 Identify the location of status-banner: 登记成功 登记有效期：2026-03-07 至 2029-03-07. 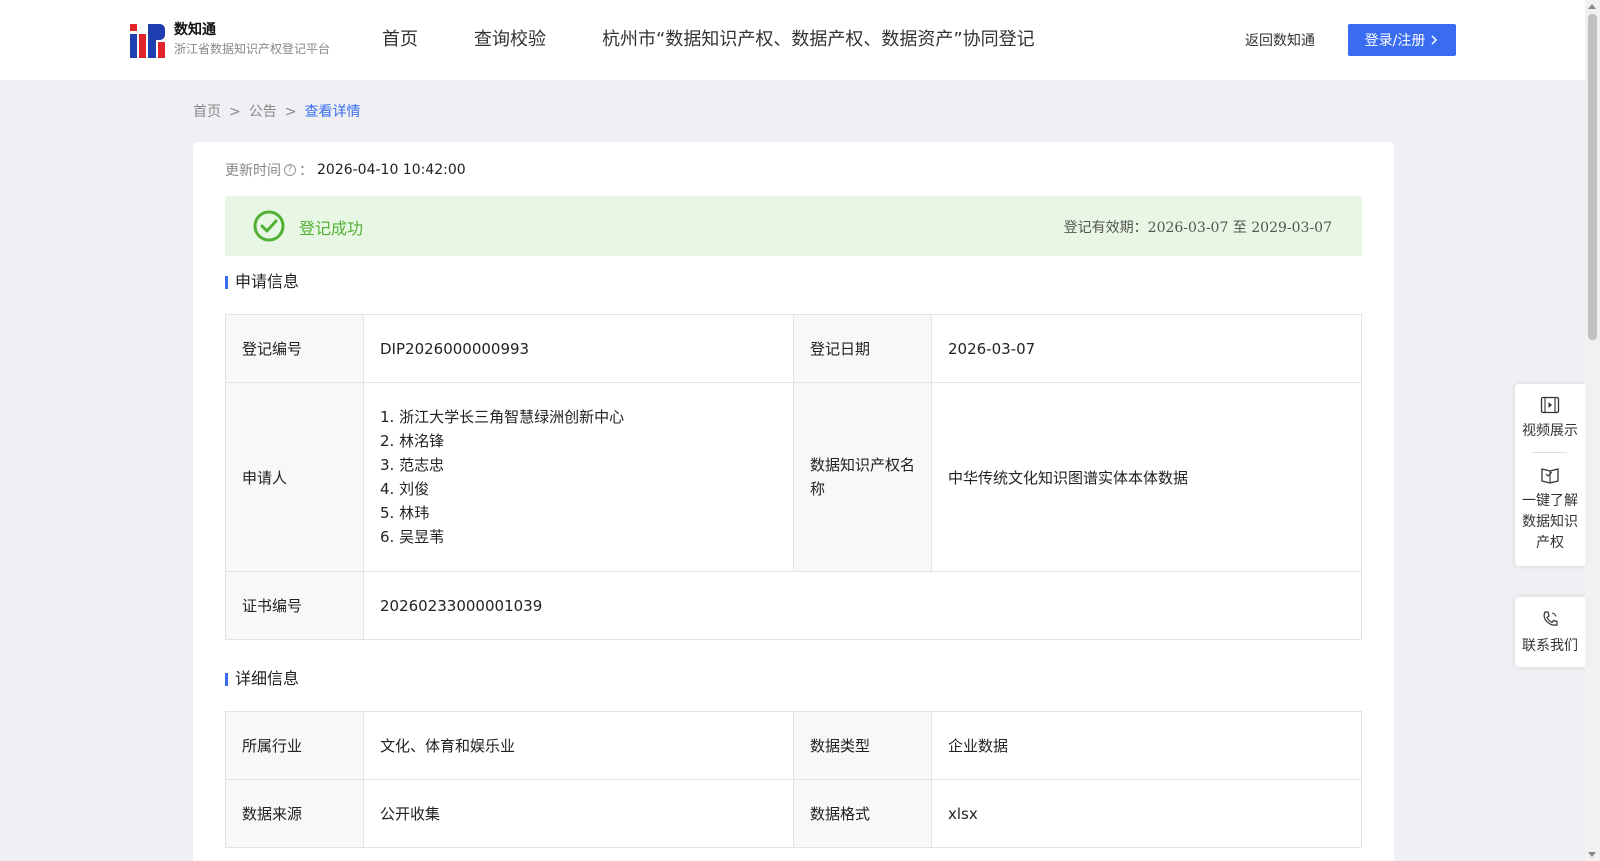
(793, 226).